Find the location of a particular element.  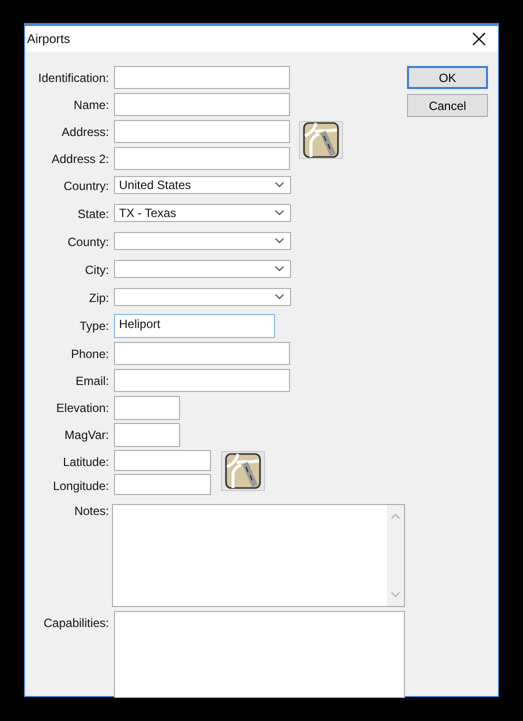

field-label: Phone: is located at coordinates (90, 353).